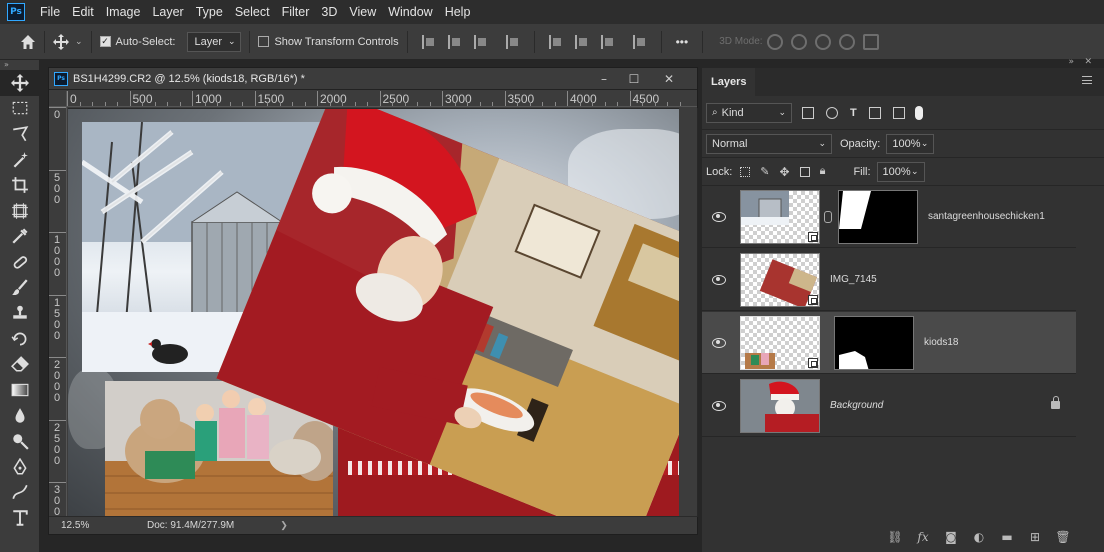 Image resolution: width=1104 pixels, height=552 pixels. What do you see at coordinates (889, 280) in the screenshot?
I see `layer-row: IMG_7145` at bounding box center [889, 280].